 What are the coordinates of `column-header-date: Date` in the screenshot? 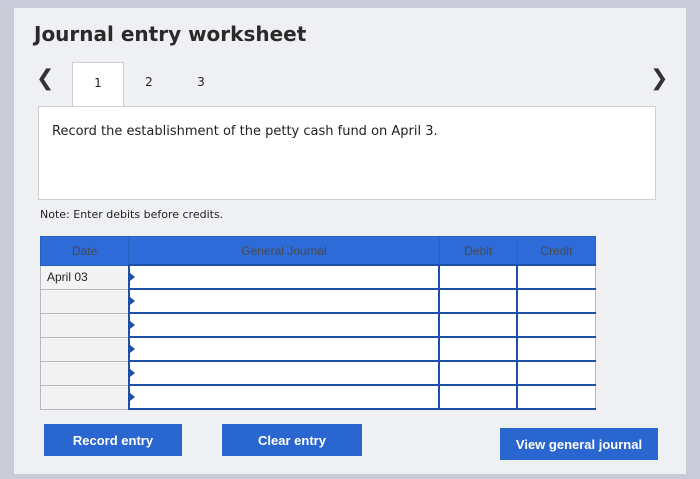 It's located at (84, 251).